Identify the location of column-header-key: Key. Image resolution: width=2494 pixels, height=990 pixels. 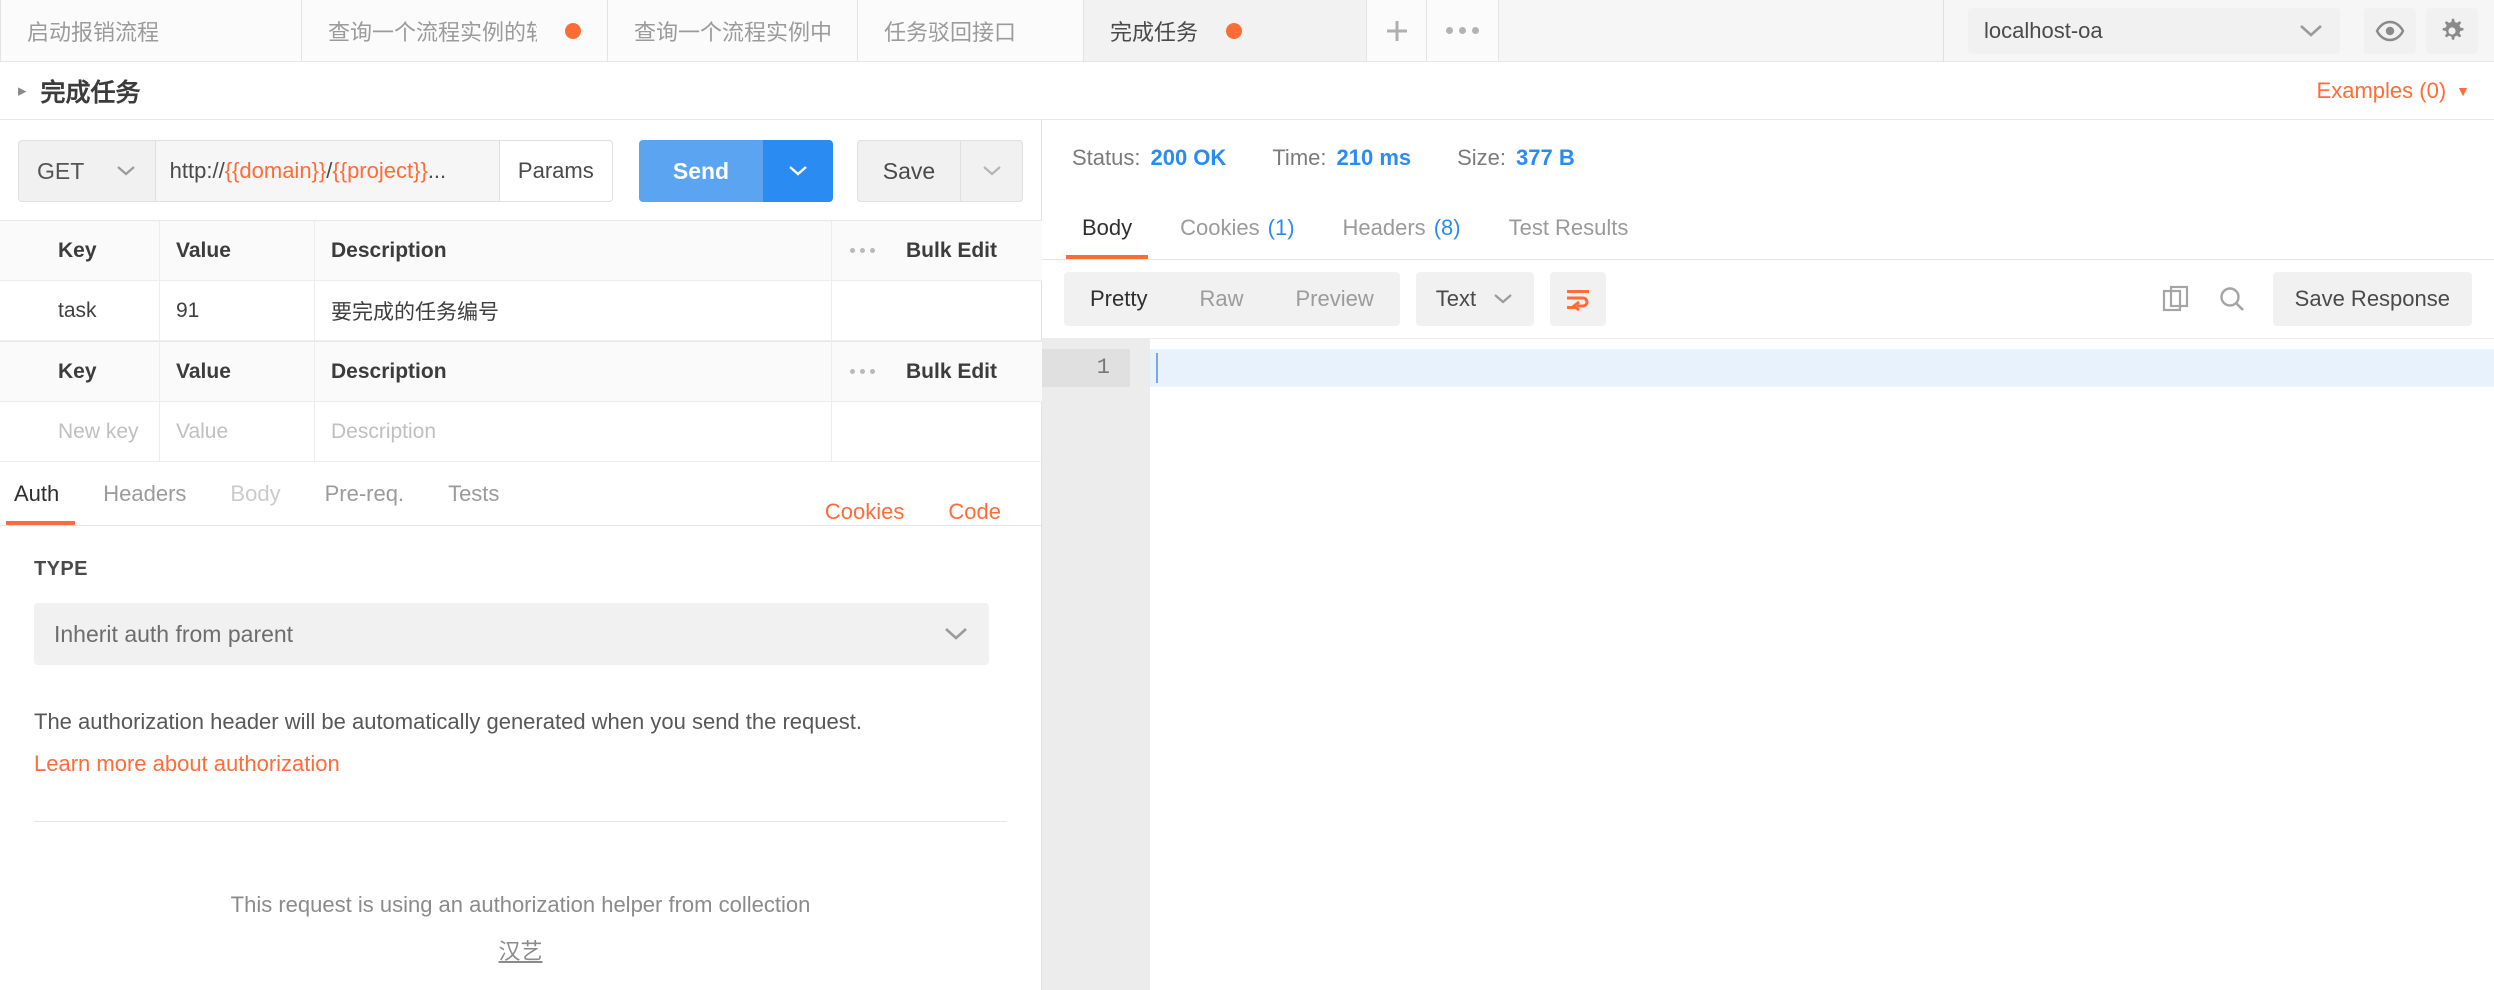
(101, 251).